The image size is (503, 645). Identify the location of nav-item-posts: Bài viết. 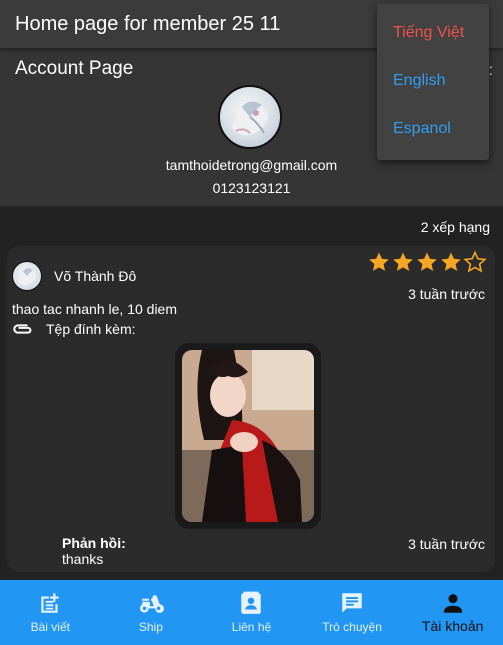
(50, 612).